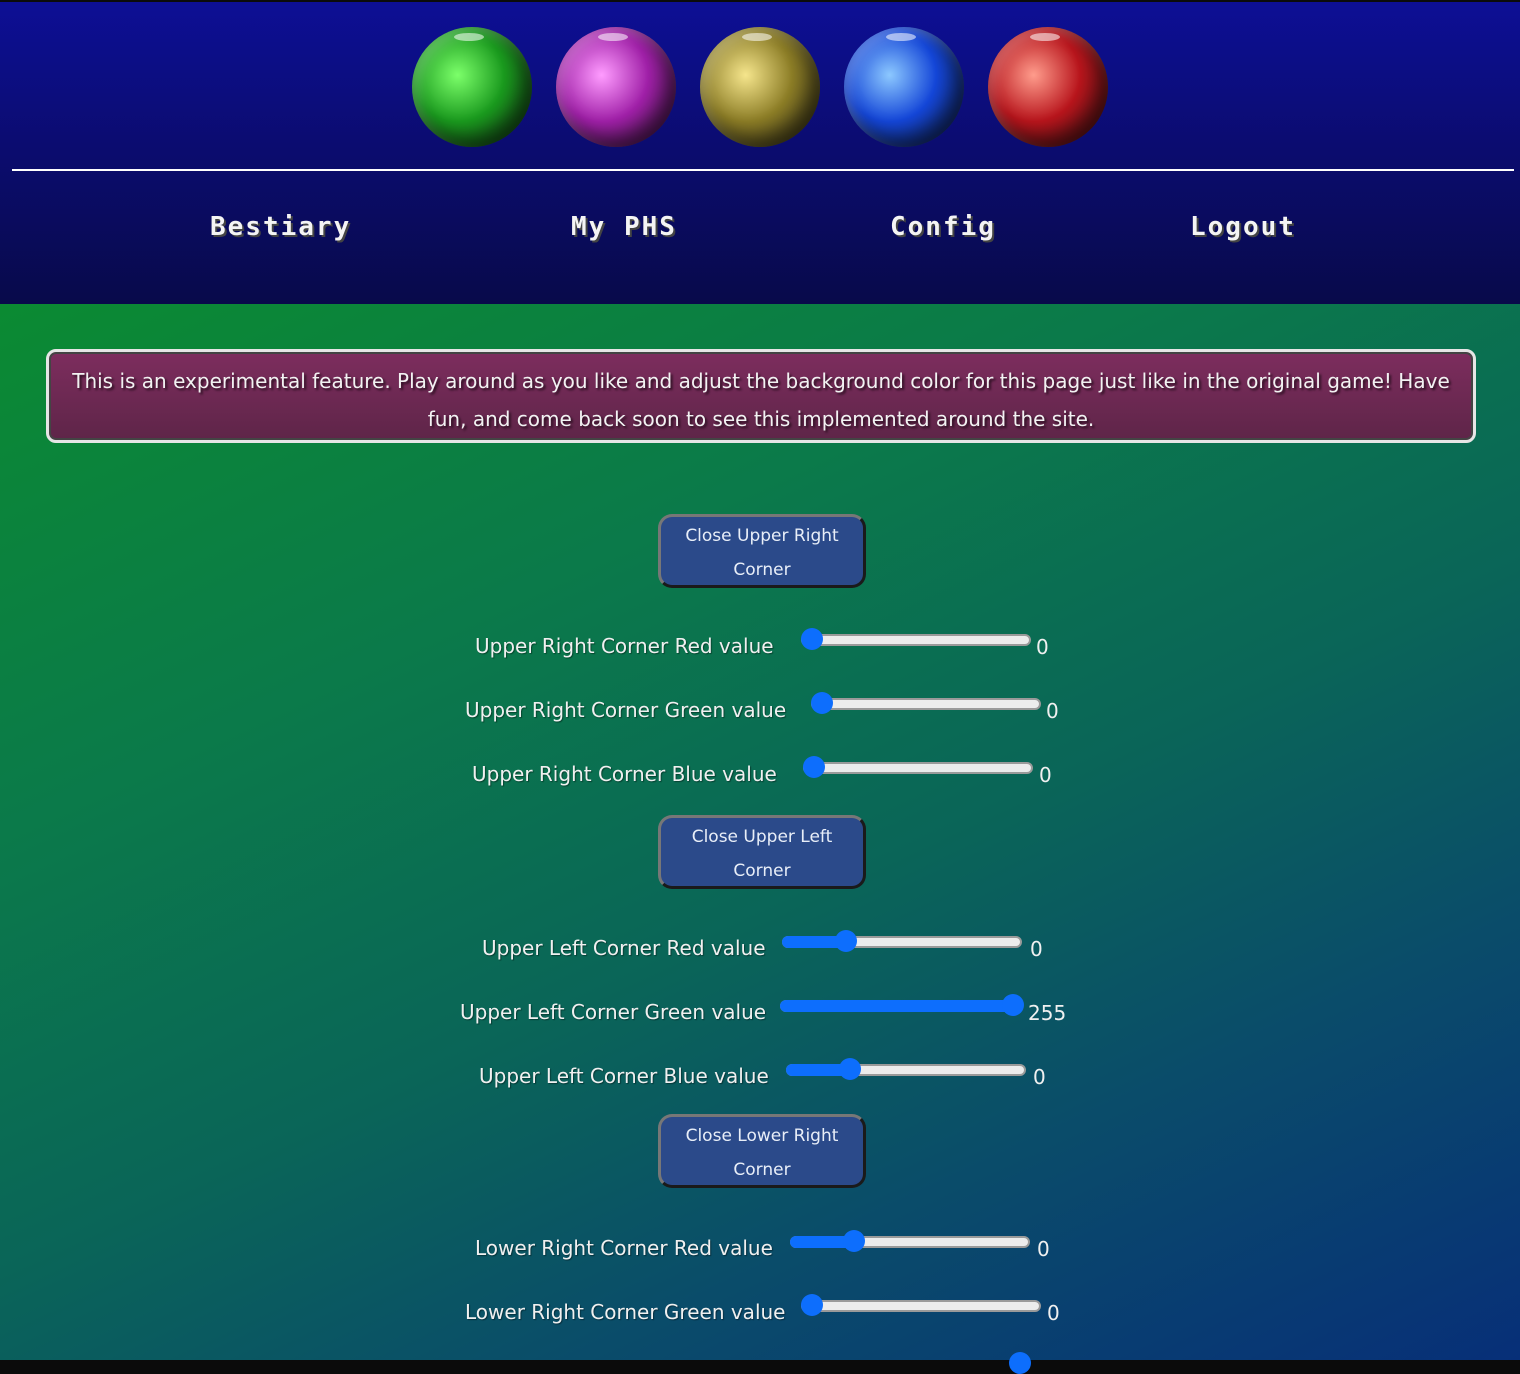 Image resolution: width=1520 pixels, height=1374 pixels. I want to click on green-stone-icon, so click(472, 87).